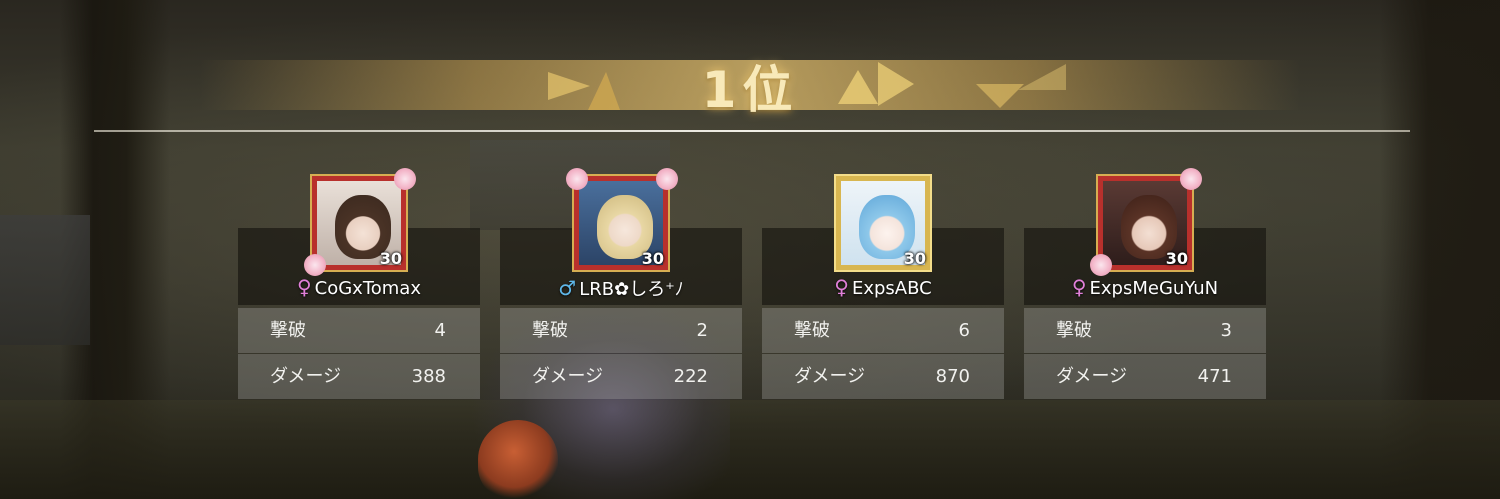  Describe the element at coordinates (518, 459) in the screenshot. I see `bird-companion` at that location.